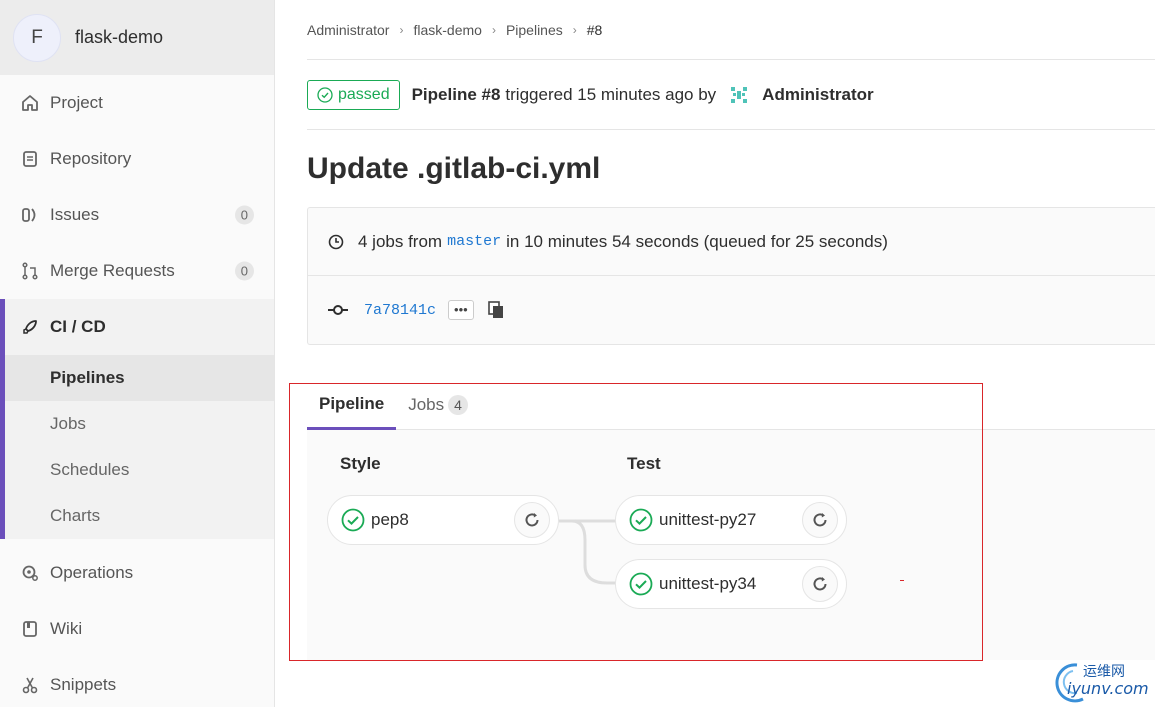 This screenshot has height=707, width=1155. I want to click on sidebar-item-repository: Repository, so click(137, 159).